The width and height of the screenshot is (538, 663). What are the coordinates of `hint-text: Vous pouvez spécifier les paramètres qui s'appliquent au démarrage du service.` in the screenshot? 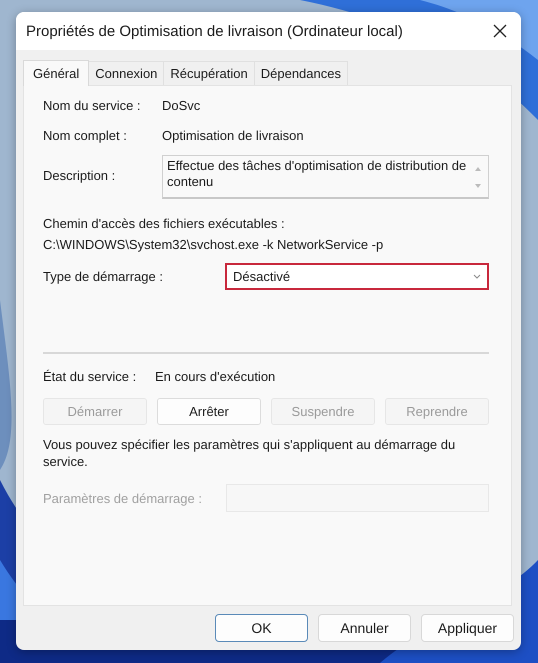 It's located at (249, 453).